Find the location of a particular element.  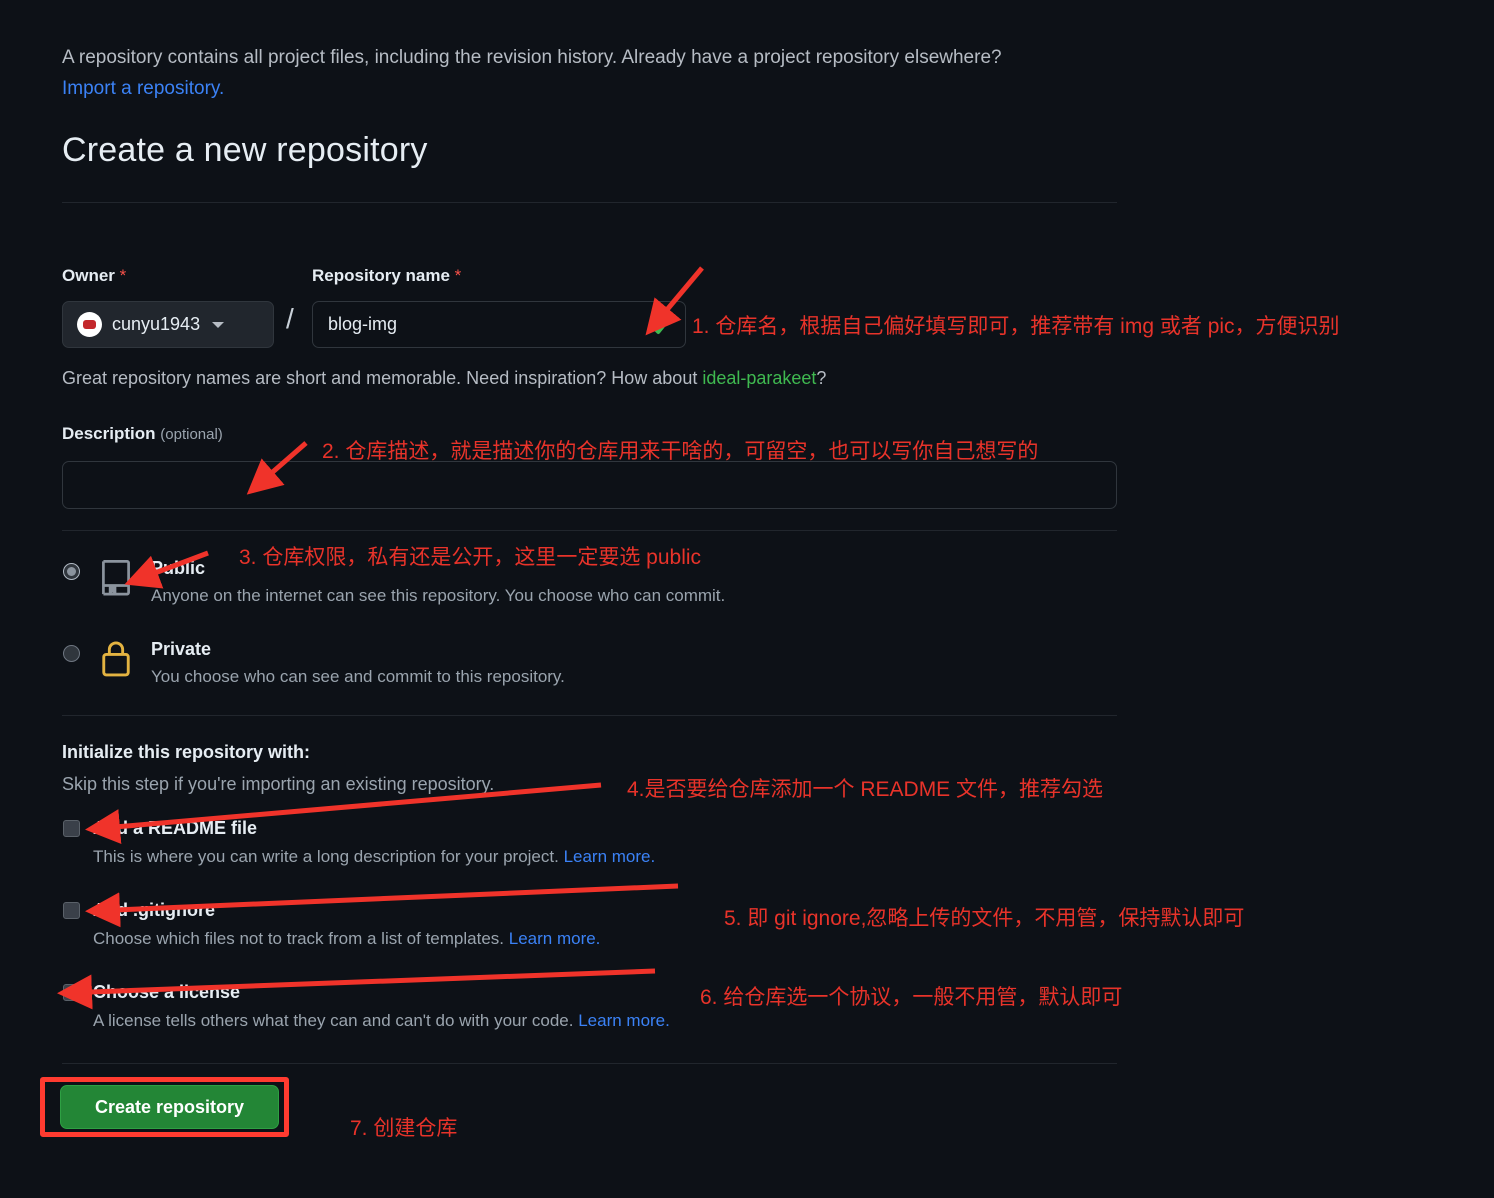

add-readme-label: Add a README file is located at coordinates (175, 828).